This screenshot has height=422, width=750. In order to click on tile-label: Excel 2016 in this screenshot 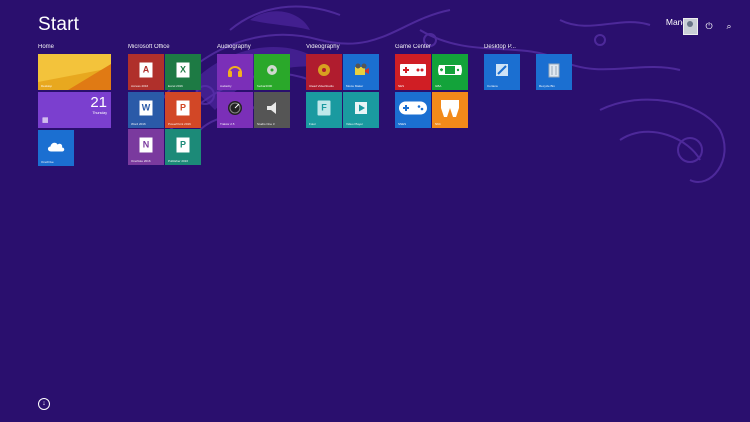, I will do `click(175, 86)`.